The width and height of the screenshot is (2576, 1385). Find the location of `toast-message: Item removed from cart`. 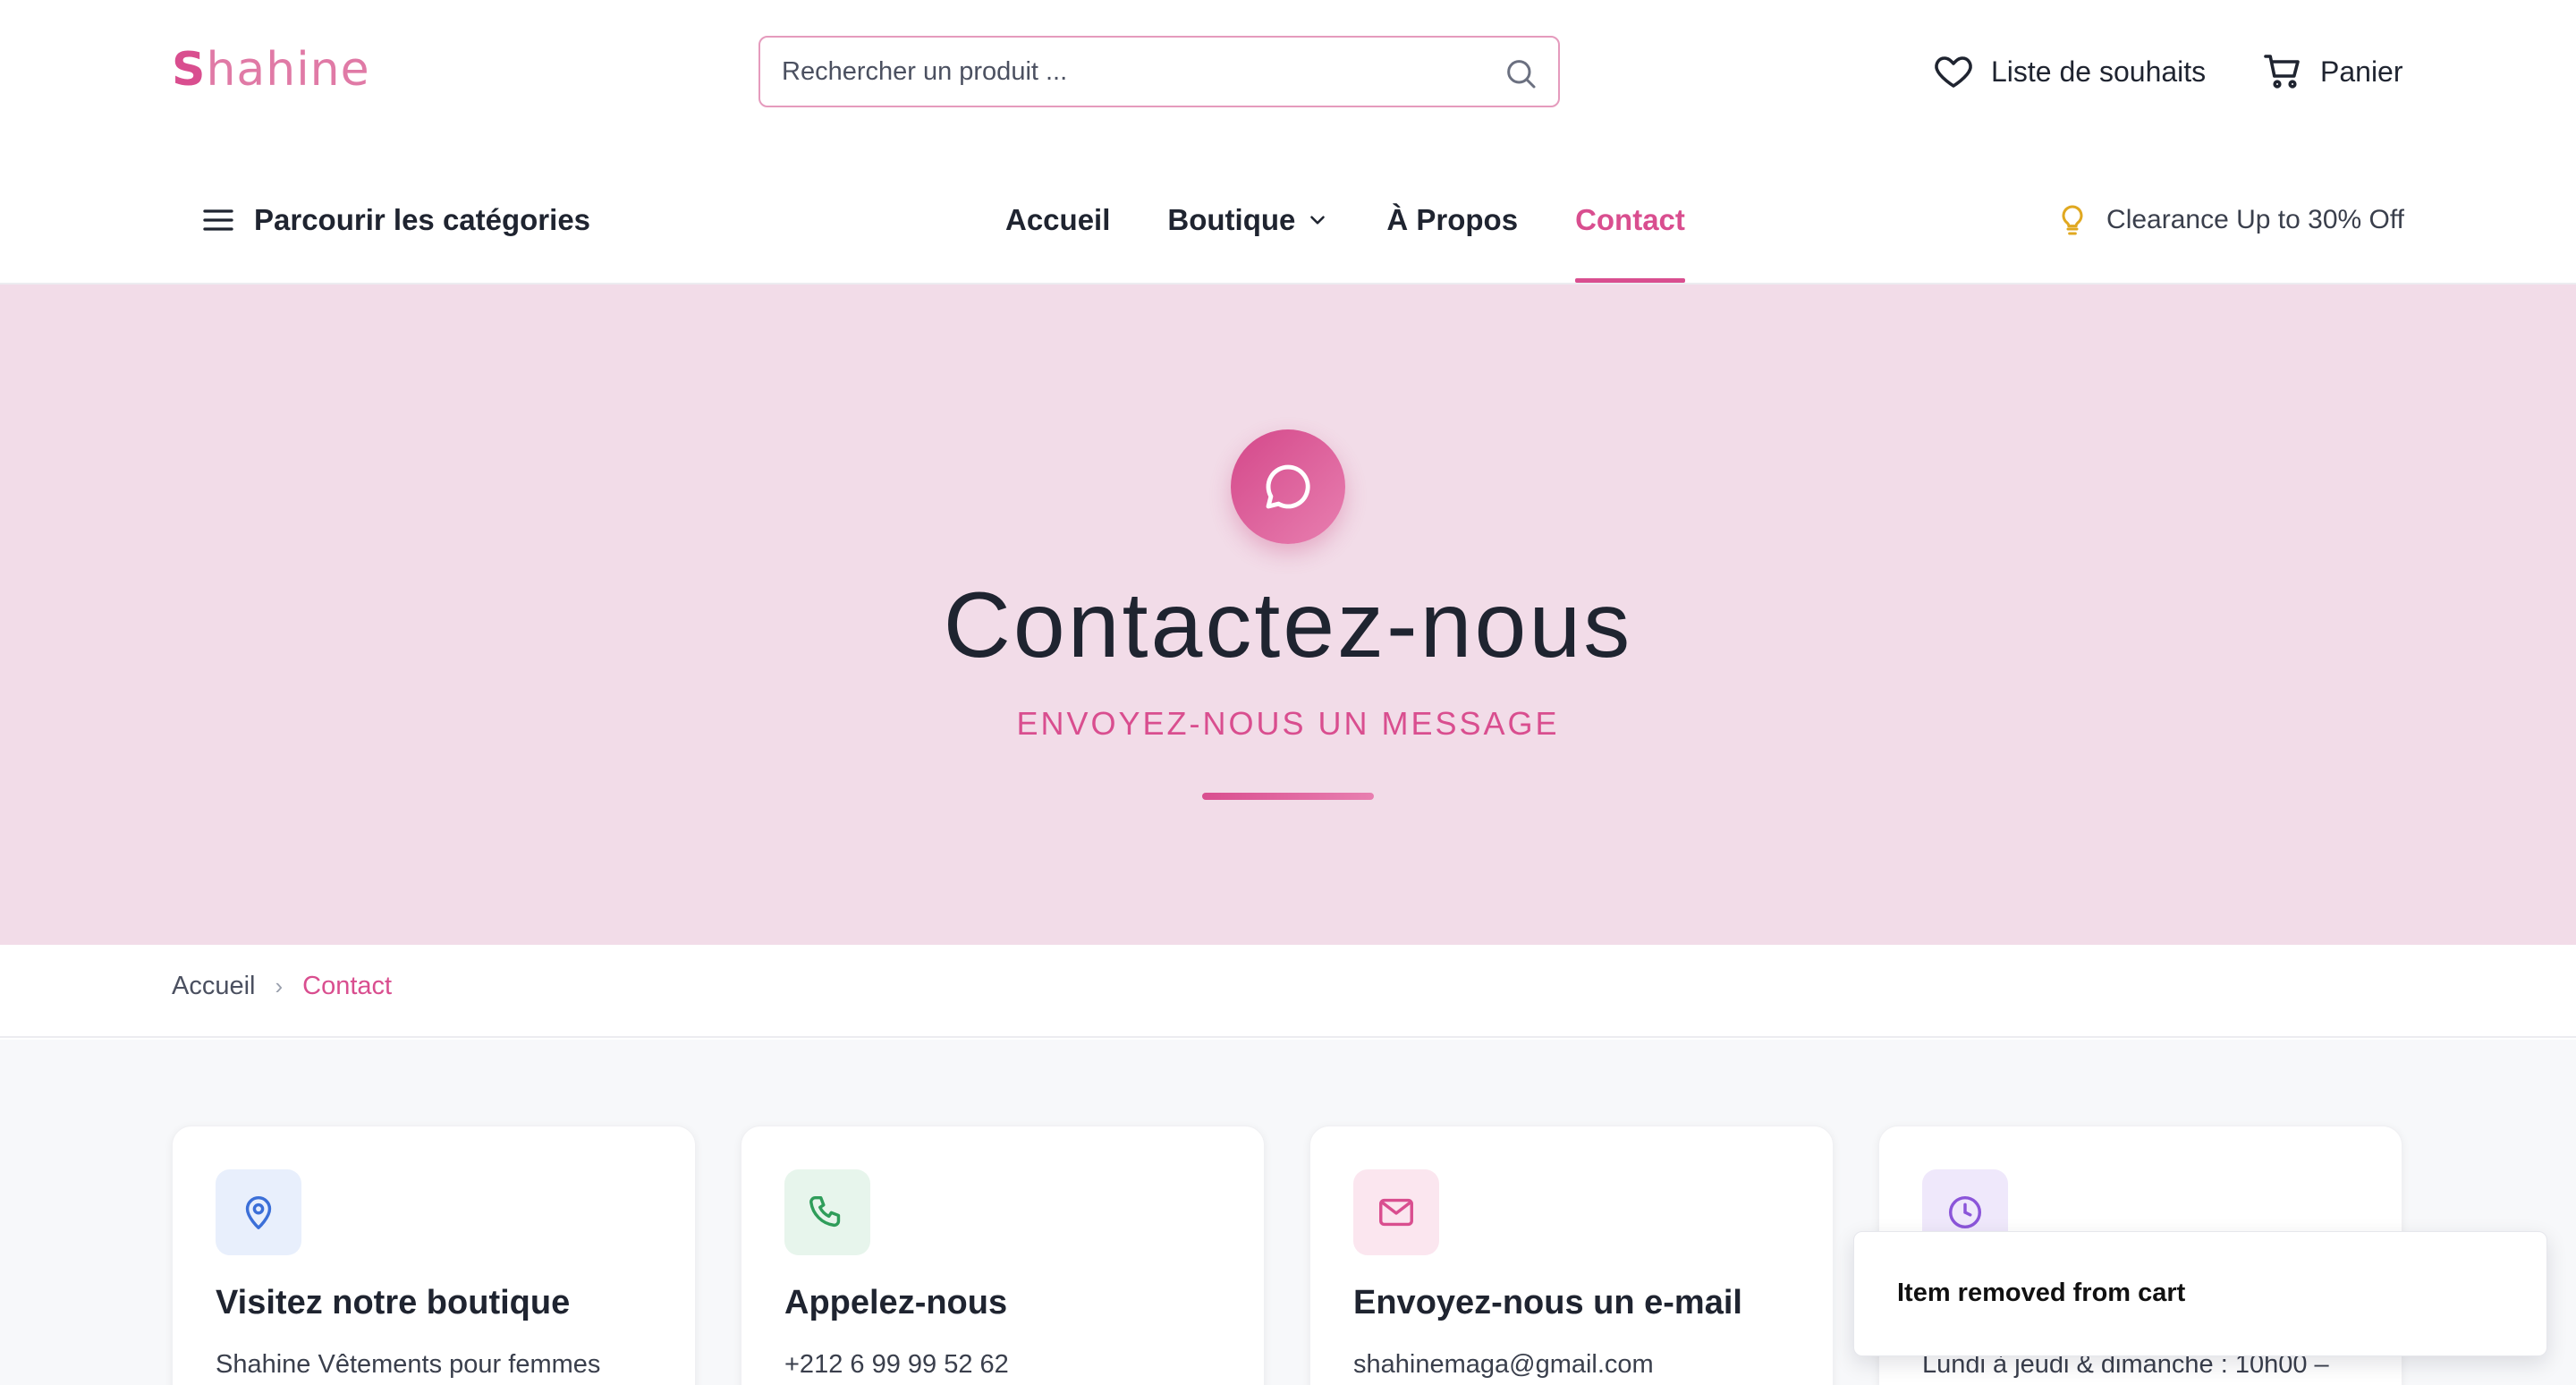

toast-message: Item removed from cart is located at coordinates (2041, 1293).